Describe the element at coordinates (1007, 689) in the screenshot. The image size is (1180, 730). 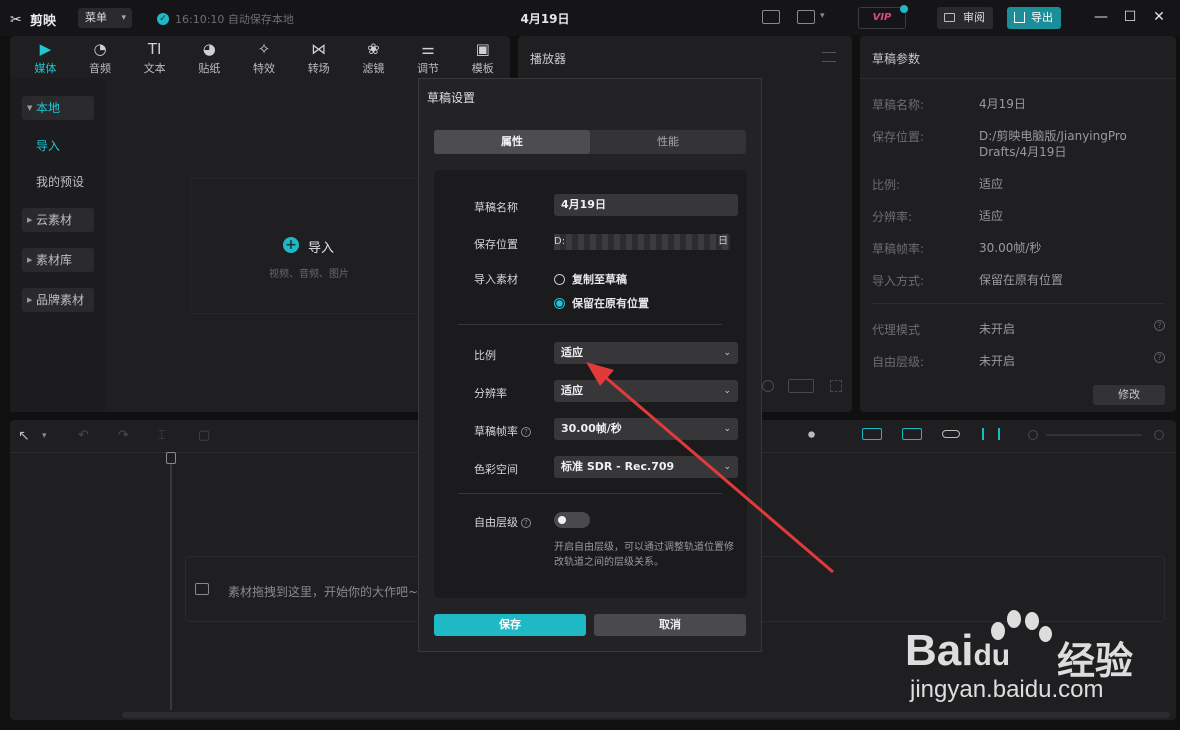
I see `watermark-url: jingyan.baidu.com` at that location.